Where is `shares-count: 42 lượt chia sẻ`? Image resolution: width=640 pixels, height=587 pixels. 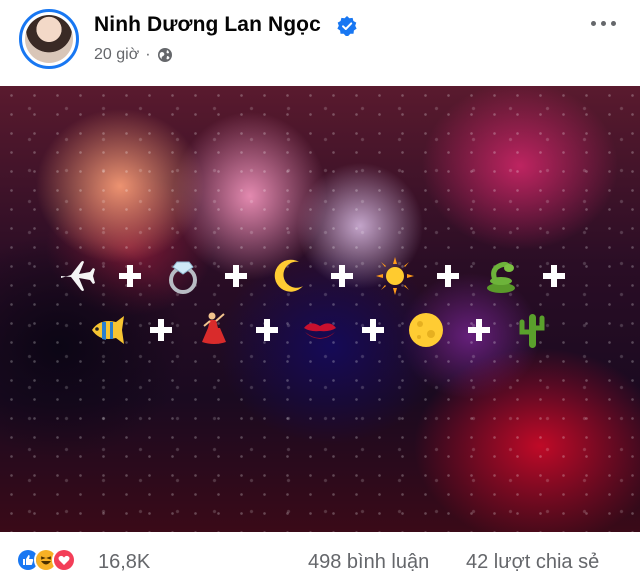 shares-count: 42 lượt chia sẻ is located at coordinates (532, 562).